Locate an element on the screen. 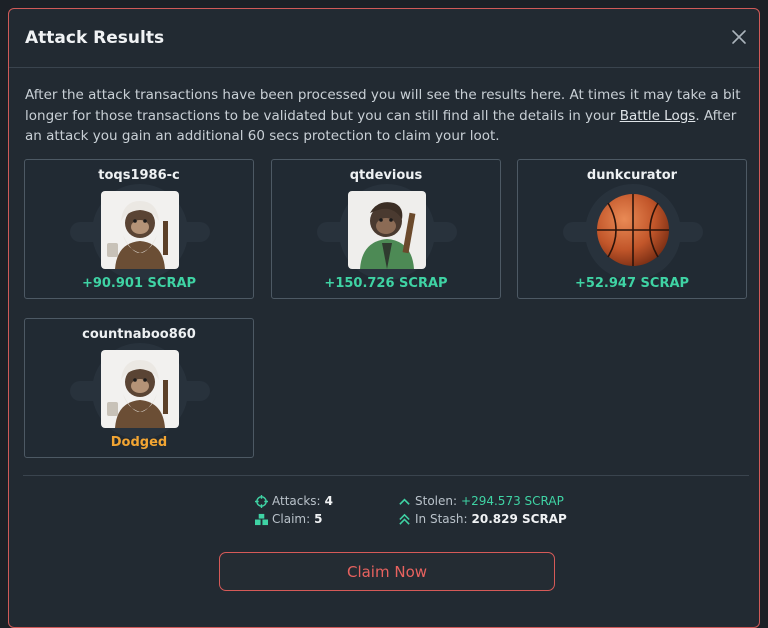 This screenshot has height=628, width=768. stash-label: In Stash: is located at coordinates (441, 519).